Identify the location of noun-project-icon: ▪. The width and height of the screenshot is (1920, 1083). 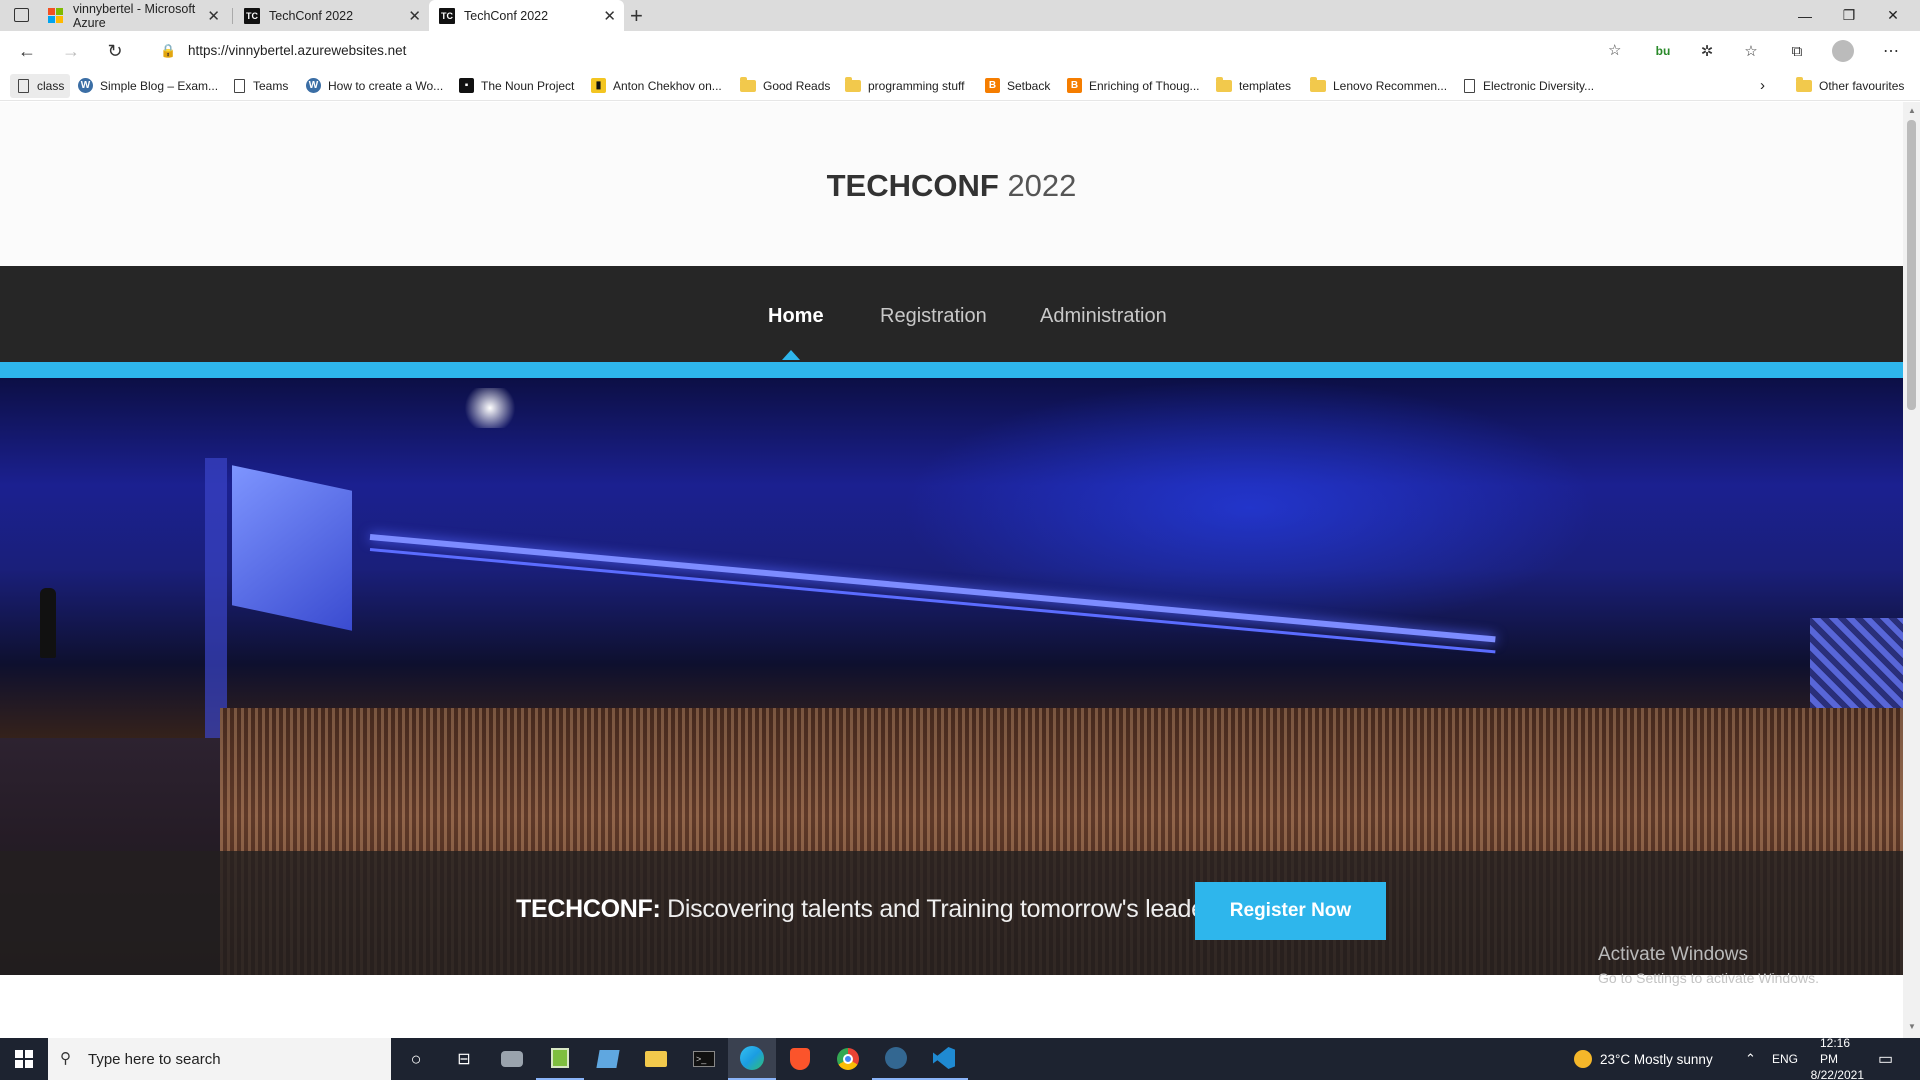
(466, 85).